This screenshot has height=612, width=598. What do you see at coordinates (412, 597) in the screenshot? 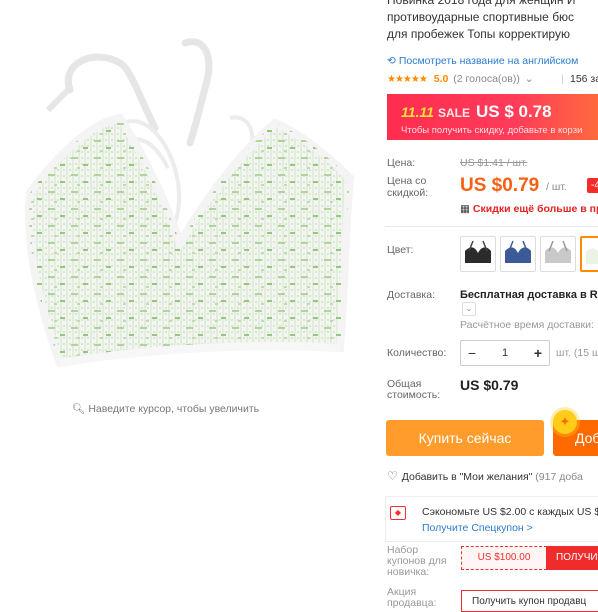
I see `seller-promo-label: Акция продавца:` at bounding box center [412, 597].